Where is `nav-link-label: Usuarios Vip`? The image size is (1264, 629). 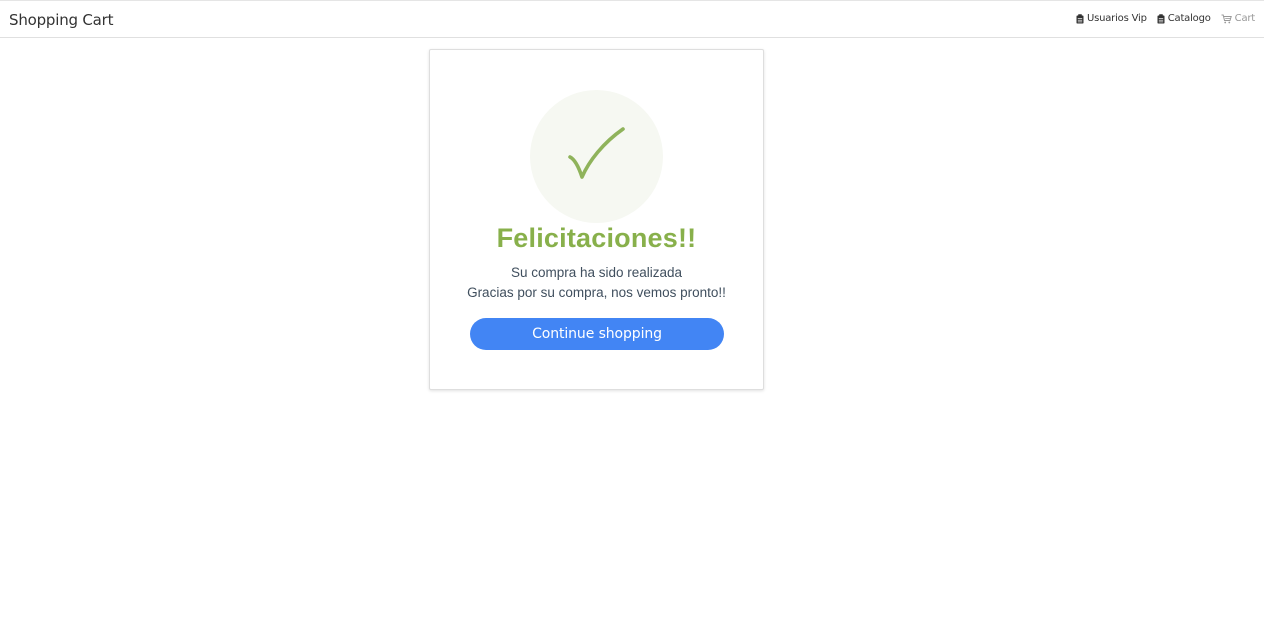
nav-link-label: Usuarios Vip is located at coordinates (1116, 18).